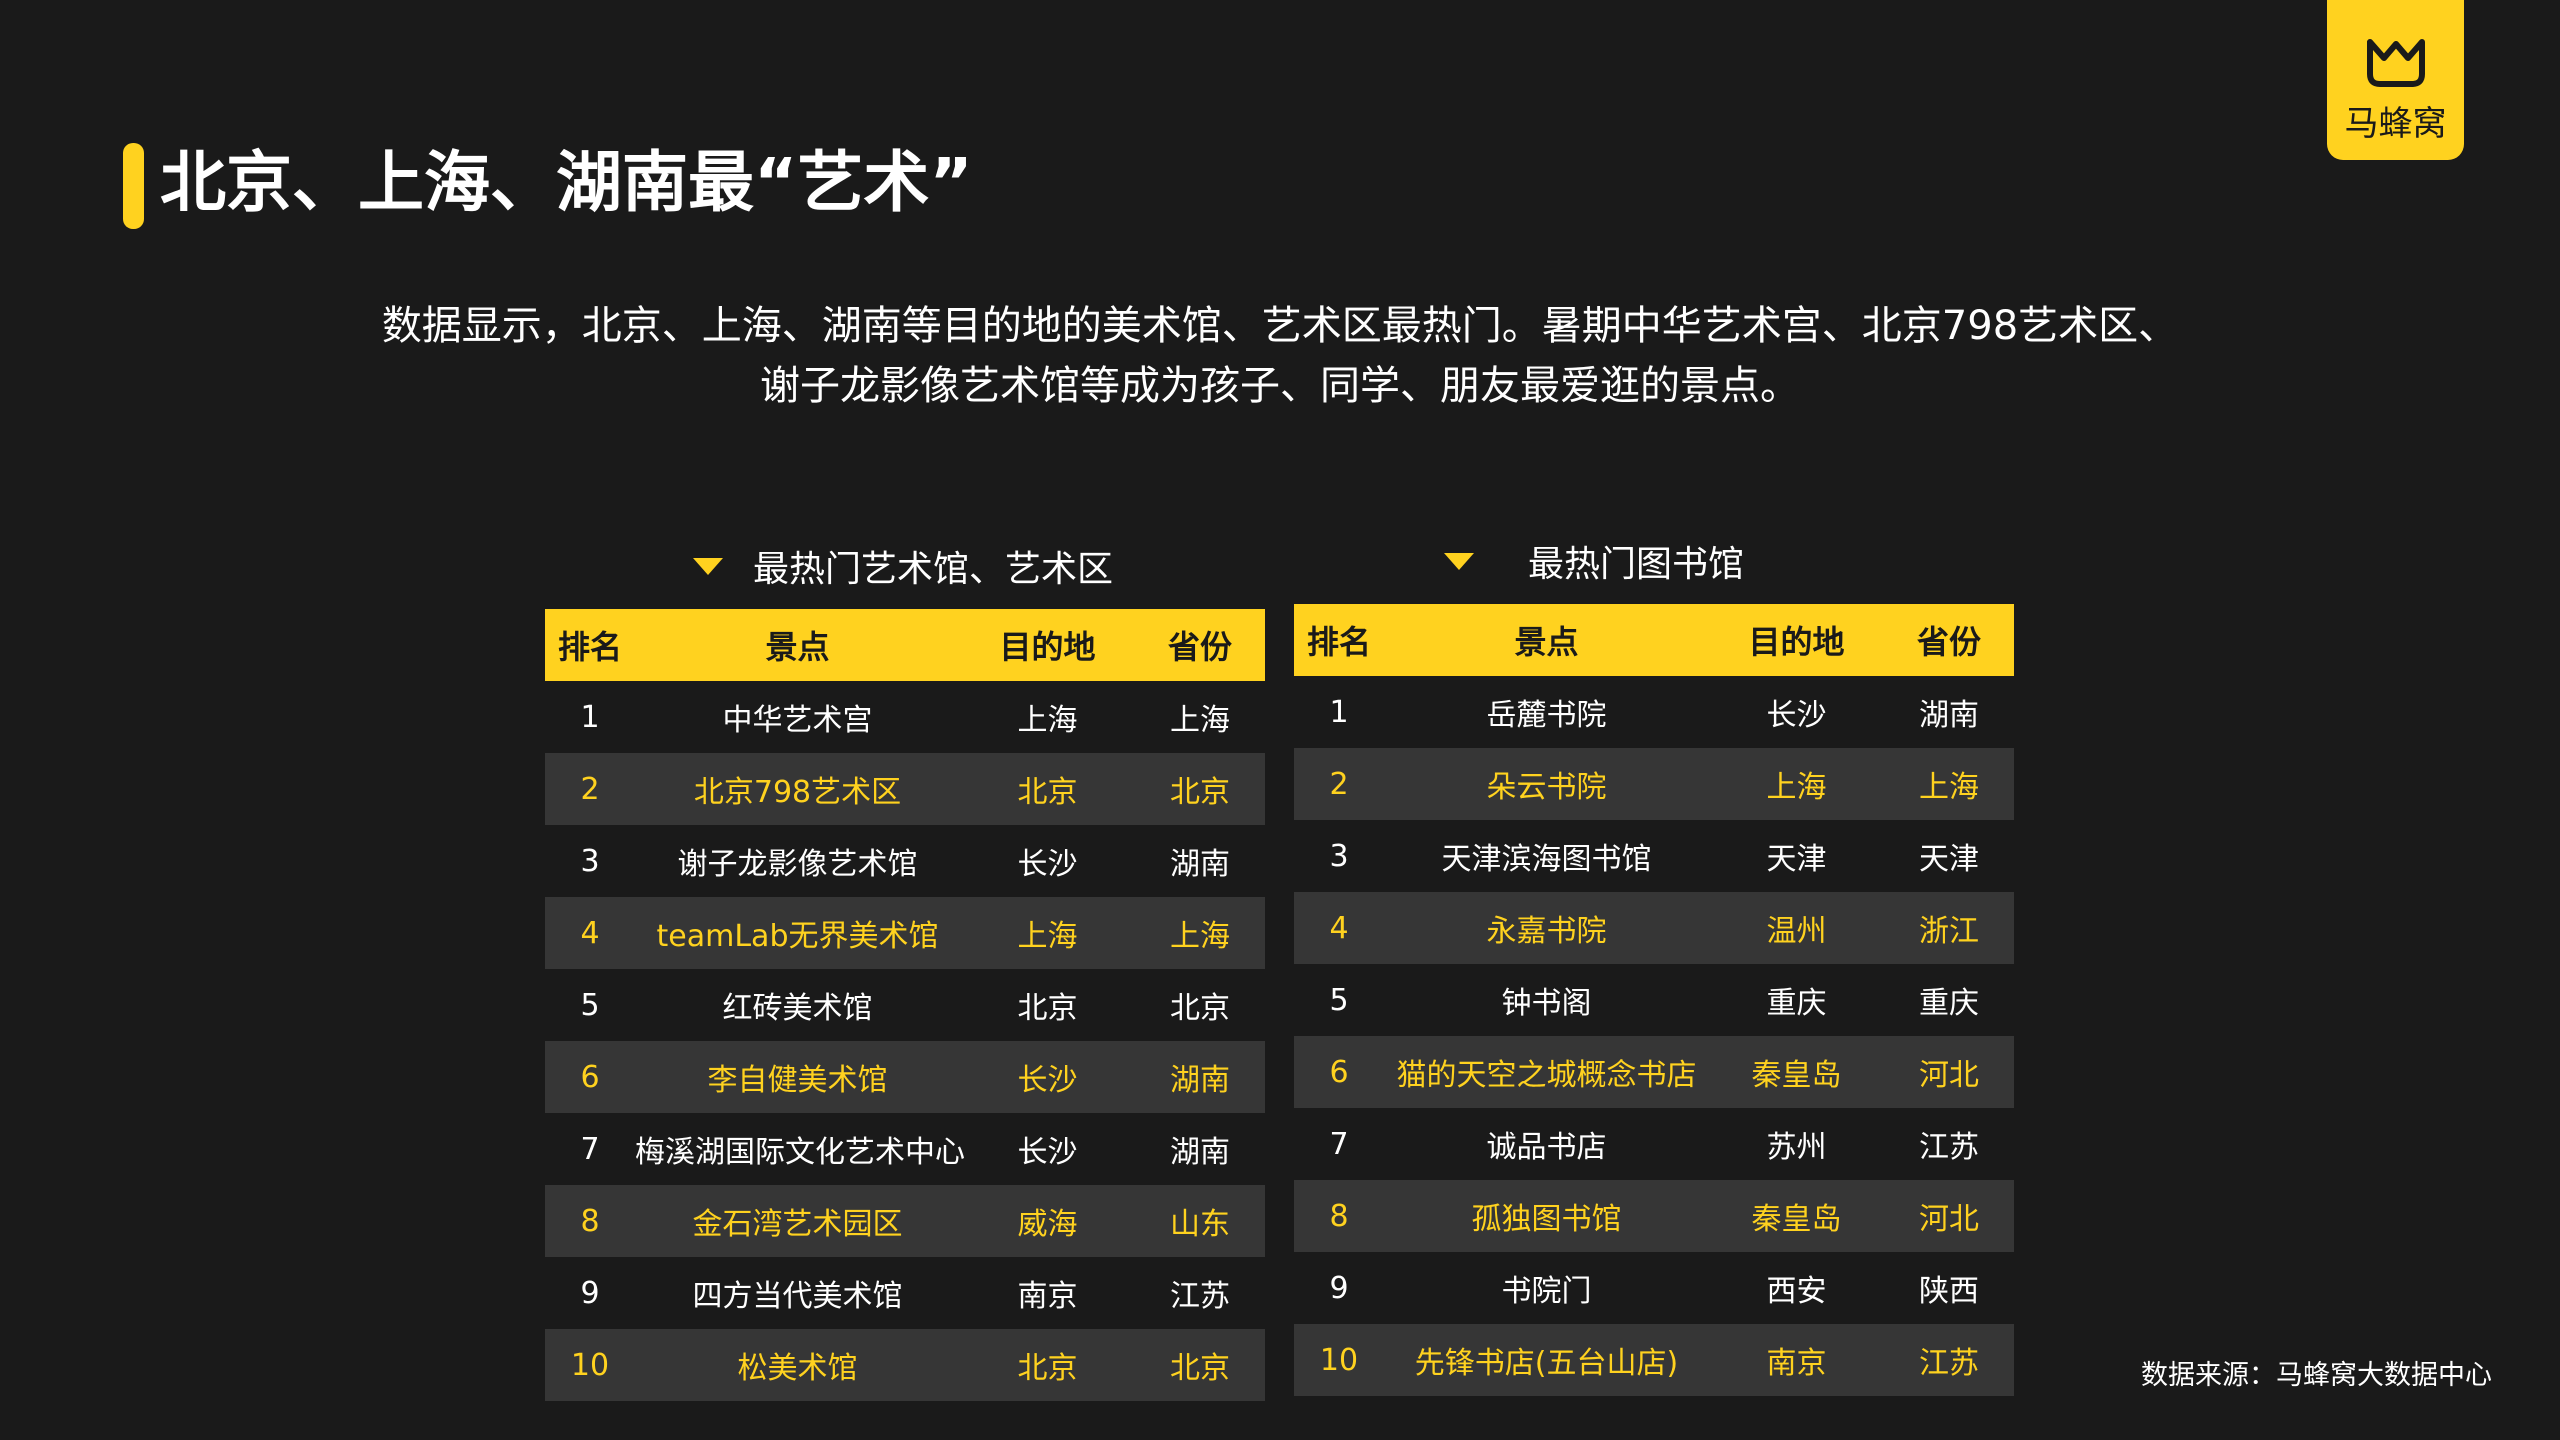  Describe the element at coordinates (800, 1152) in the screenshot. I see `cell-name: 梅溪湖国际文化艺术中心` at that location.